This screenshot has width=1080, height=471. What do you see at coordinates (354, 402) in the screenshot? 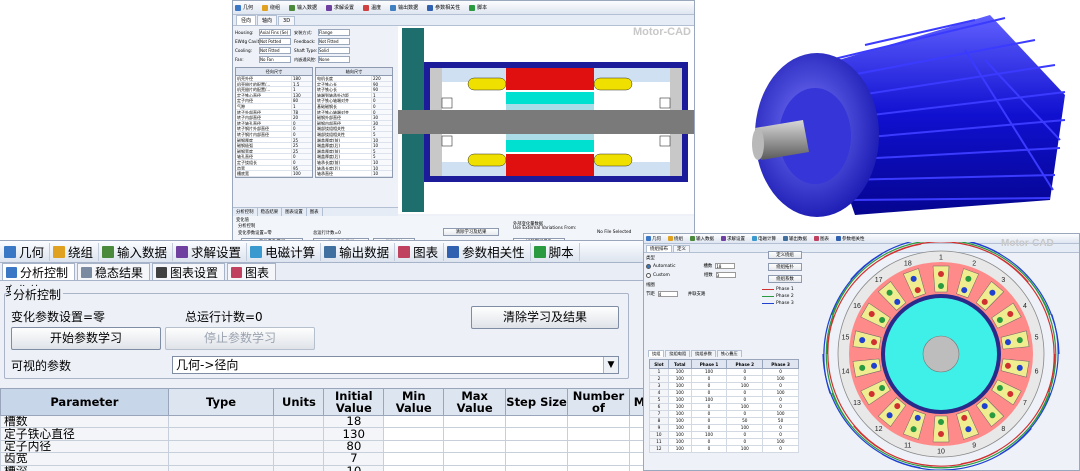
I see `grid-header: Initial Value` at bounding box center [354, 402].